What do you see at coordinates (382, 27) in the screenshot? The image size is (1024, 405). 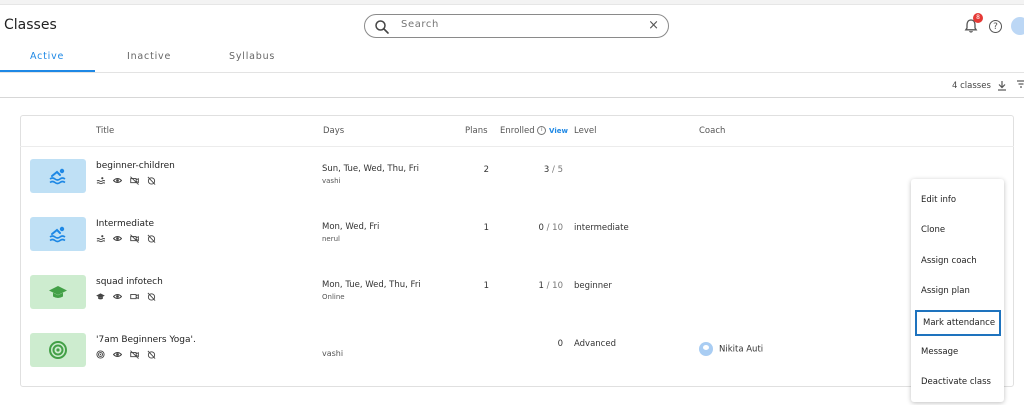 I see `search-icon` at bounding box center [382, 27].